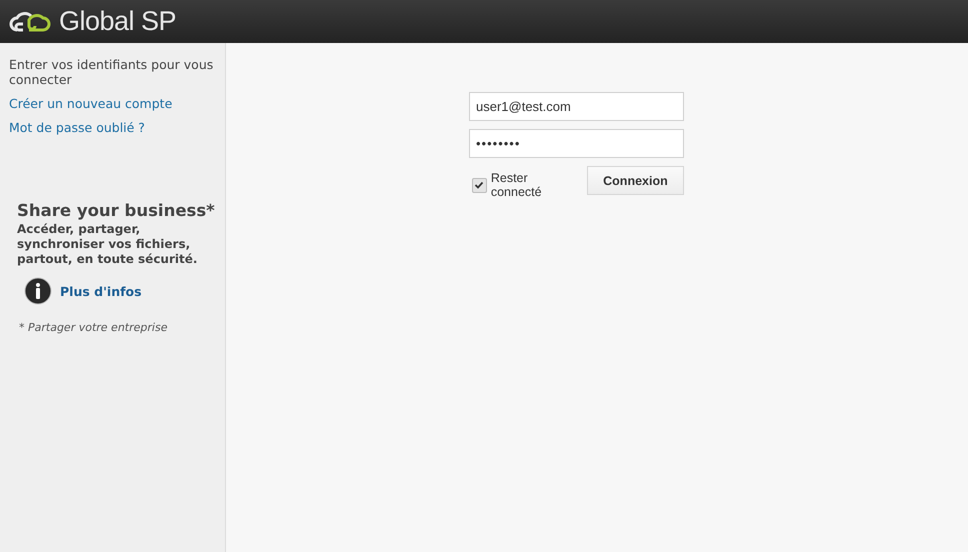 The height and width of the screenshot is (552, 968). I want to click on footnote: * Partager votre entreprise, so click(93, 327).